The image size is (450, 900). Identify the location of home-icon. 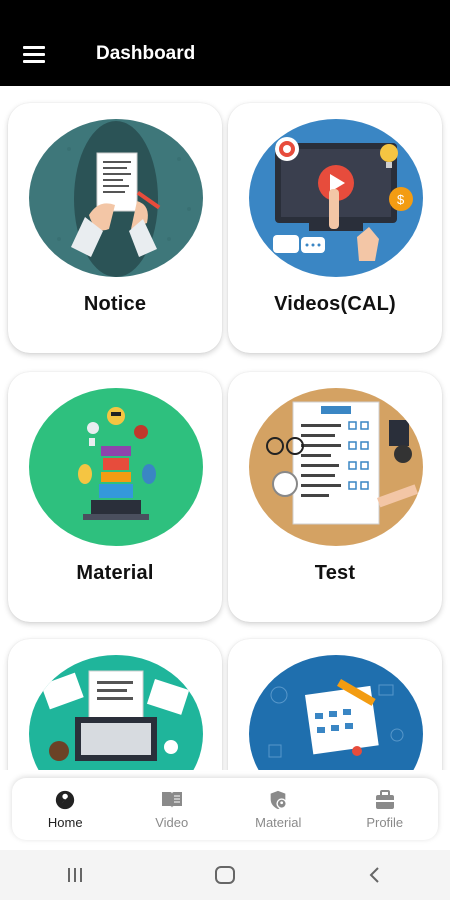
(225, 875).